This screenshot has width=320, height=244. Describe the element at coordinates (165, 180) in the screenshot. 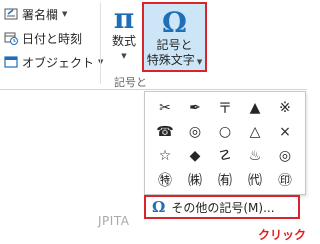

I see `symbol-cell: ㊕` at that location.